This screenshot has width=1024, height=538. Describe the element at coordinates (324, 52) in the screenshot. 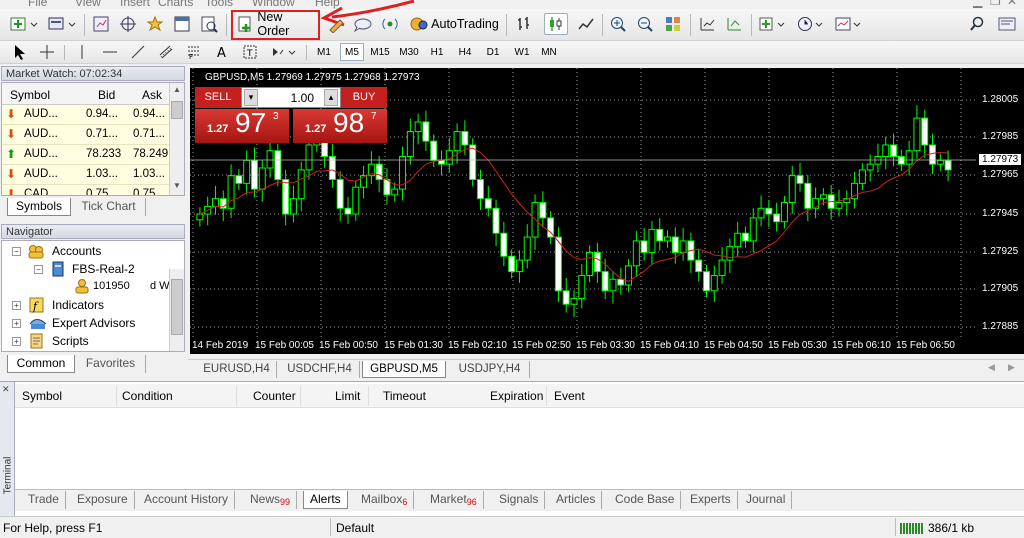

I see `timeframe-m1: M1` at that location.